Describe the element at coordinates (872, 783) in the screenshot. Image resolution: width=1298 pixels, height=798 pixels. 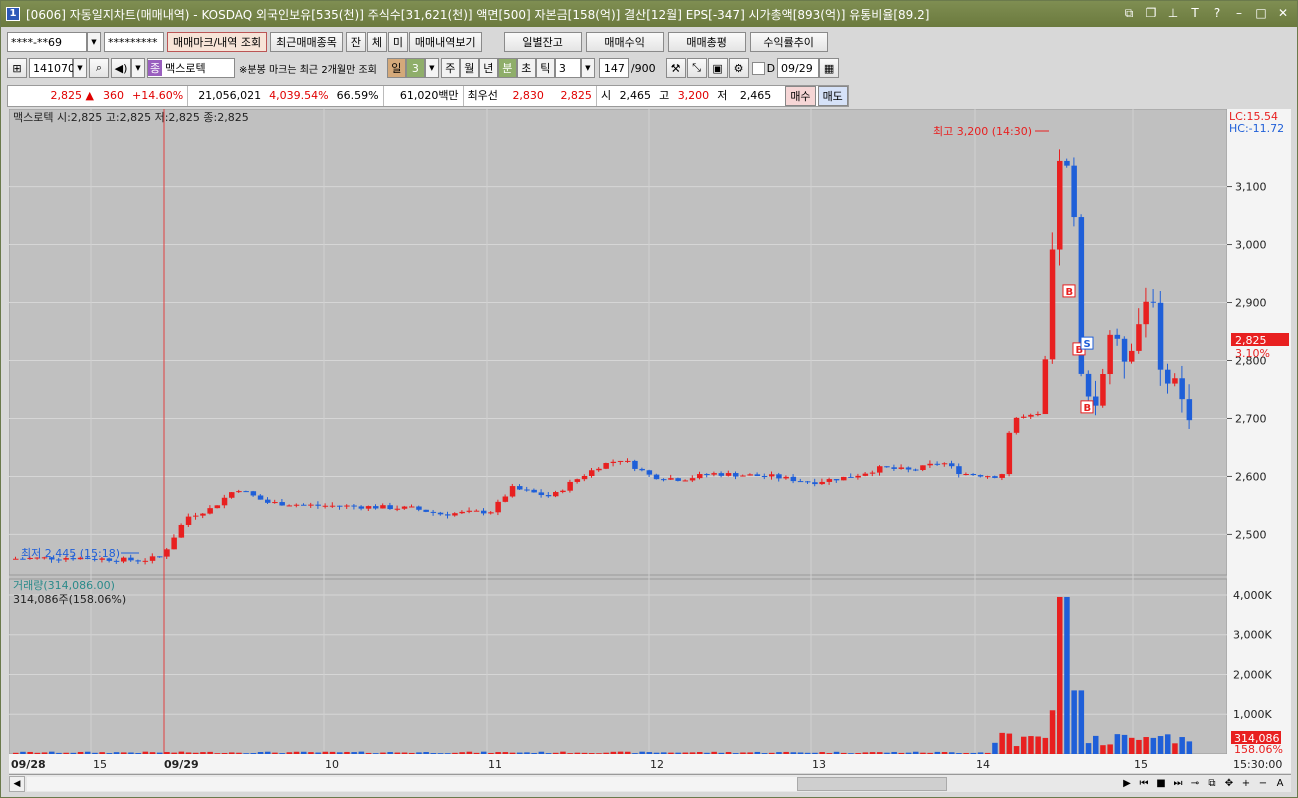
I see `scroll-thumb` at that location.